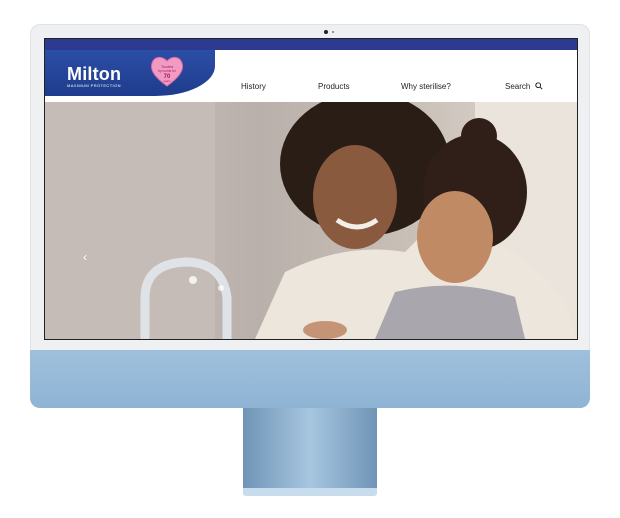 This screenshot has width=620, height=518. Describe the element at coordinates (326, 32) in the screenshot. I see `camera-icon` at that location.